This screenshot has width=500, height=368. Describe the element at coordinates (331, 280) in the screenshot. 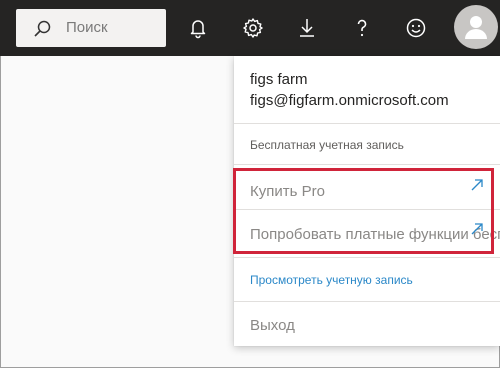

I see `view-account-link: Просмотреть учетную запись` at that location.